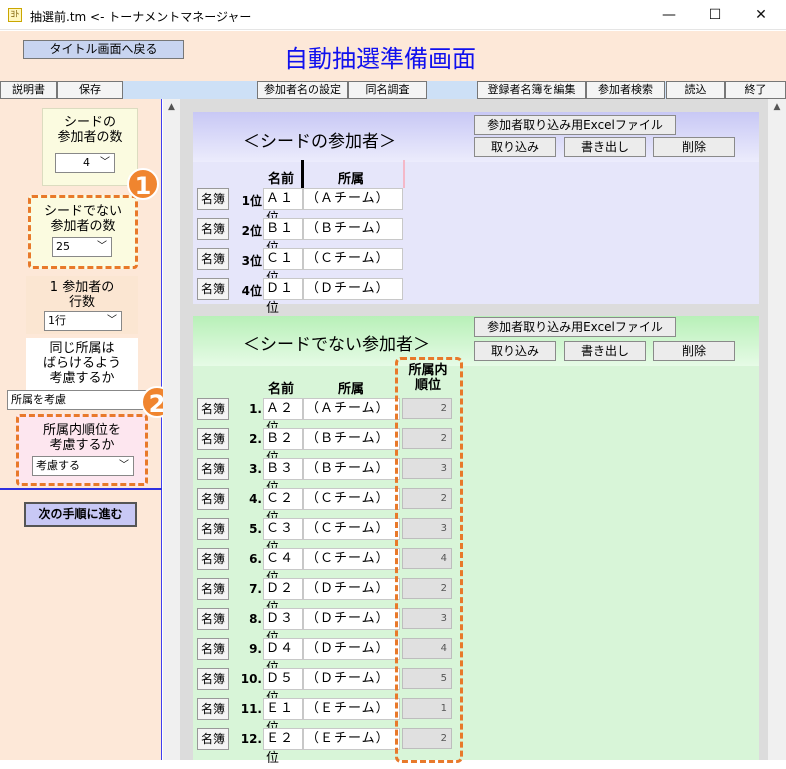 This screenshot has width=786, height=769. I want to click on app-icon: ﾖﾄ, so click(15, 15).